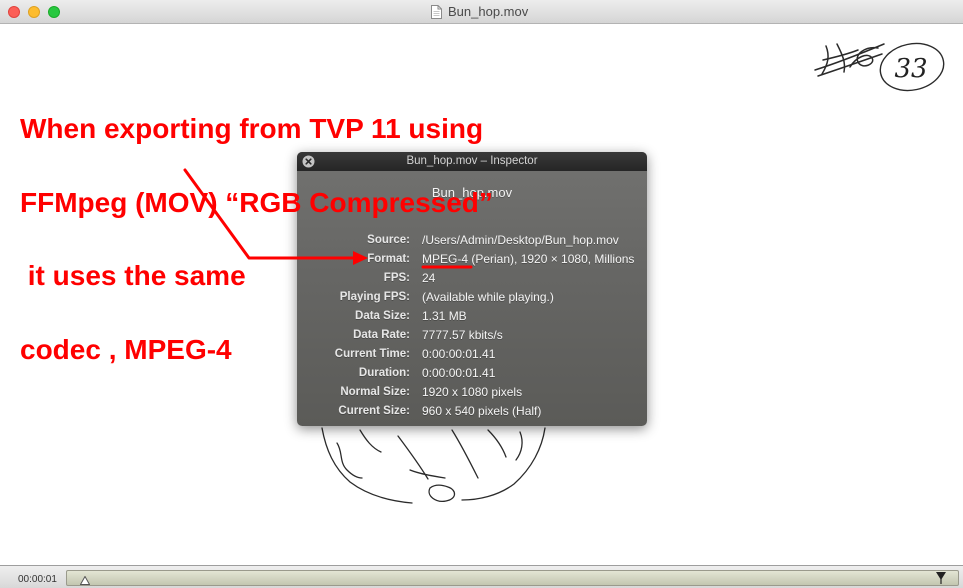 Image resolution: width=963 pixels, height=588 pixels. What do you see at coordinates (252, 128) in the screenshot?
I see `annotation-line: When exporting from TVP 11 using` at bounding box center [252, 128].